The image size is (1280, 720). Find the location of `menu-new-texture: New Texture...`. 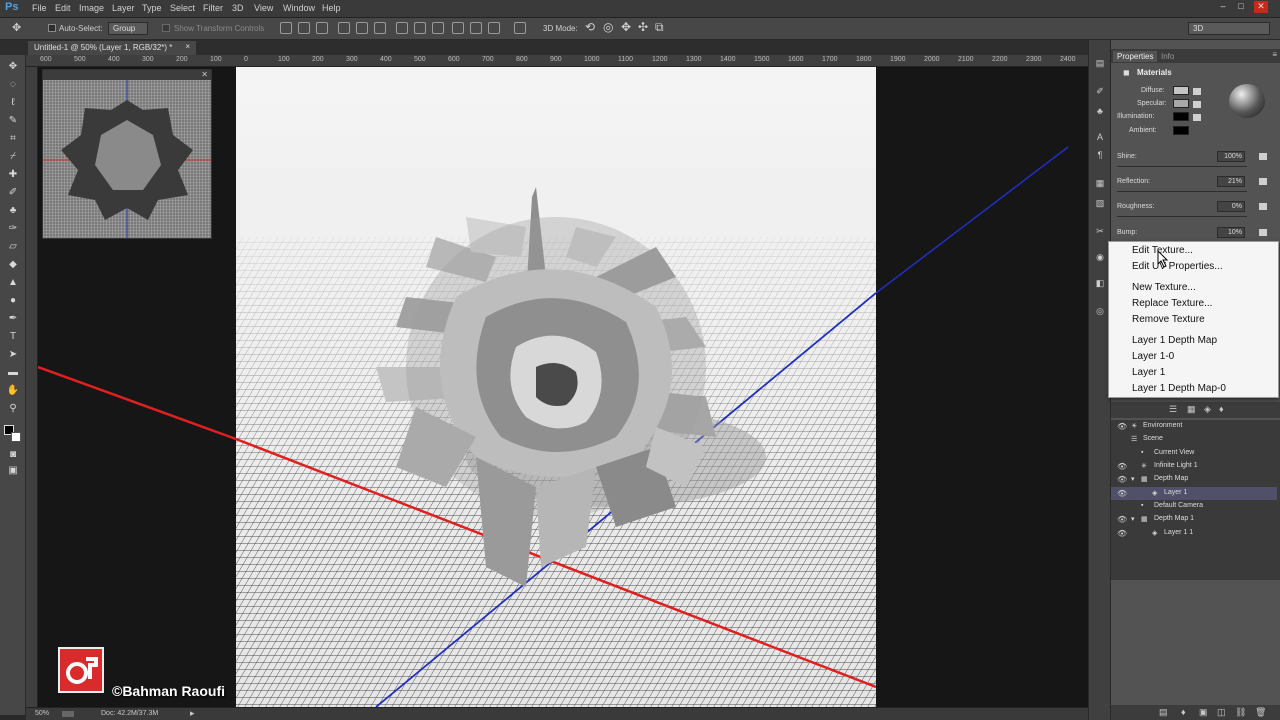

menu-new-texture: New Texture... is located at coordinates (1164, 287).